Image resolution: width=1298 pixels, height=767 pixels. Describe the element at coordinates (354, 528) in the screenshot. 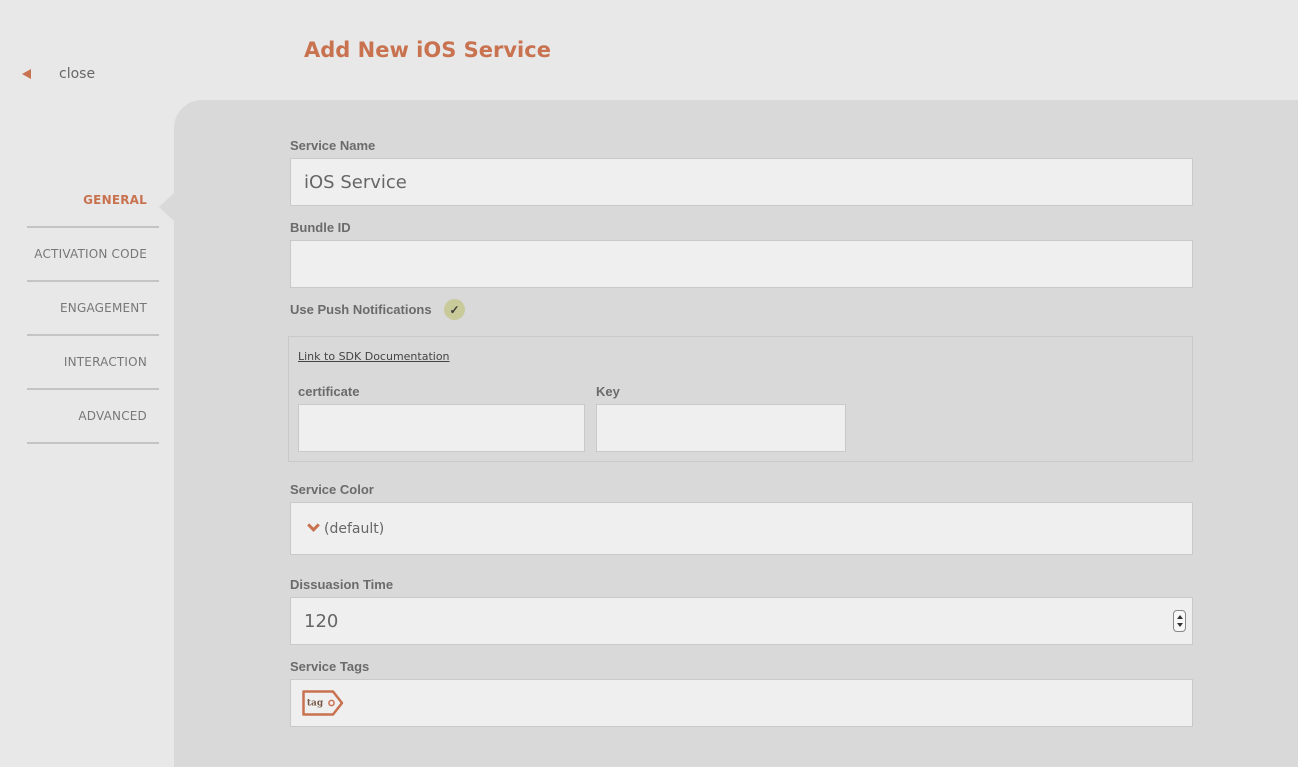

I see `service-color-value: (default)` at that location.